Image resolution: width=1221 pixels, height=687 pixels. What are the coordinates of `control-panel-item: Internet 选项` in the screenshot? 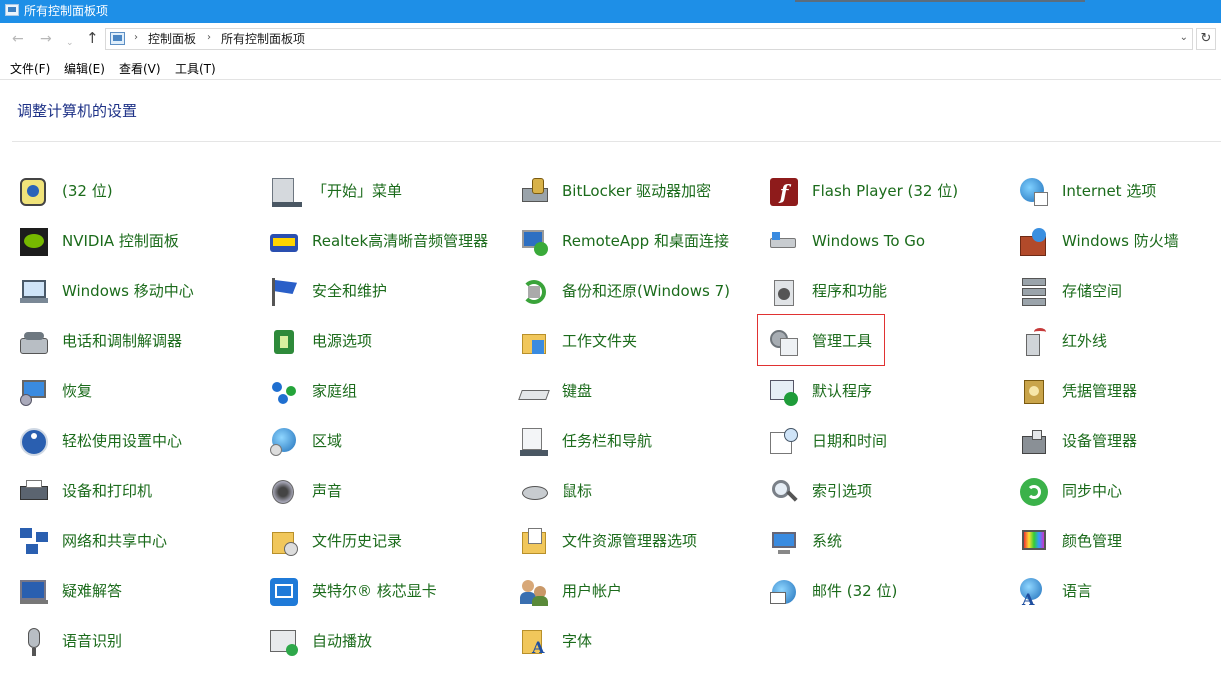 It's located at (1110, 191).